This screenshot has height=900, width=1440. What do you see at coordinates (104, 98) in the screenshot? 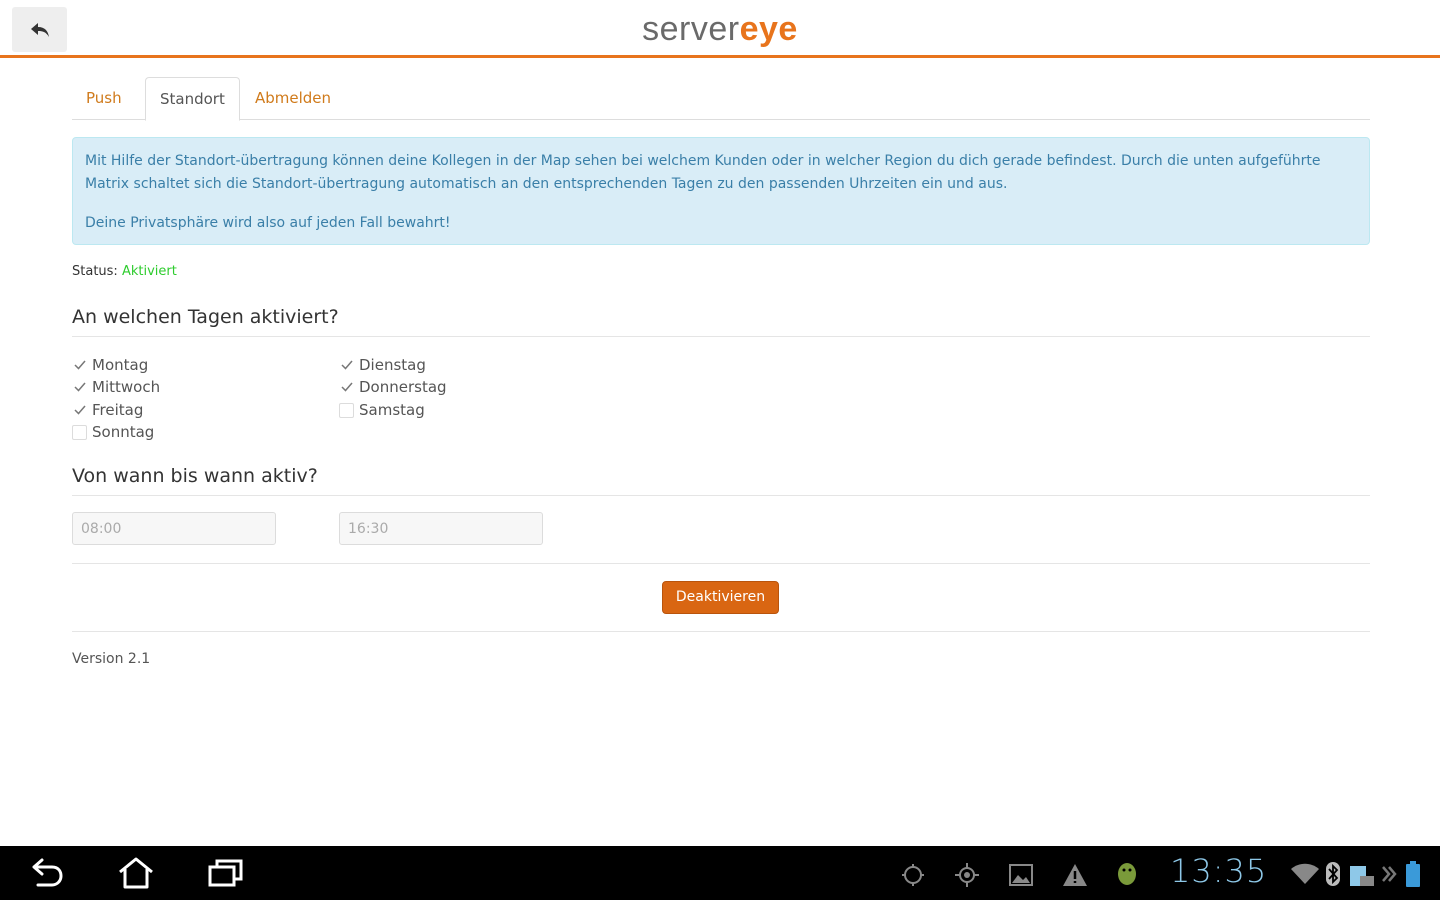
I see `tab-push: Push` at bounding box center [104, 98].